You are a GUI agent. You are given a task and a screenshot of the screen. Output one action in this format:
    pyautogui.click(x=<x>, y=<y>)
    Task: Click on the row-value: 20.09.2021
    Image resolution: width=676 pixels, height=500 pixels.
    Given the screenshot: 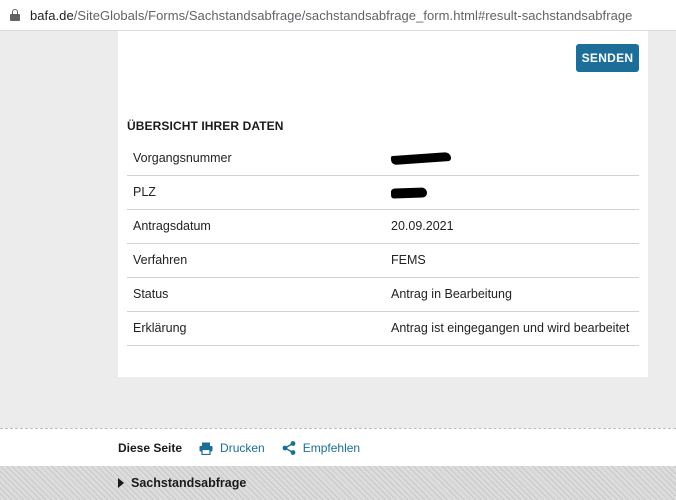 What is the action you would take?
    pyautogui.click(x=422, y=226)
    